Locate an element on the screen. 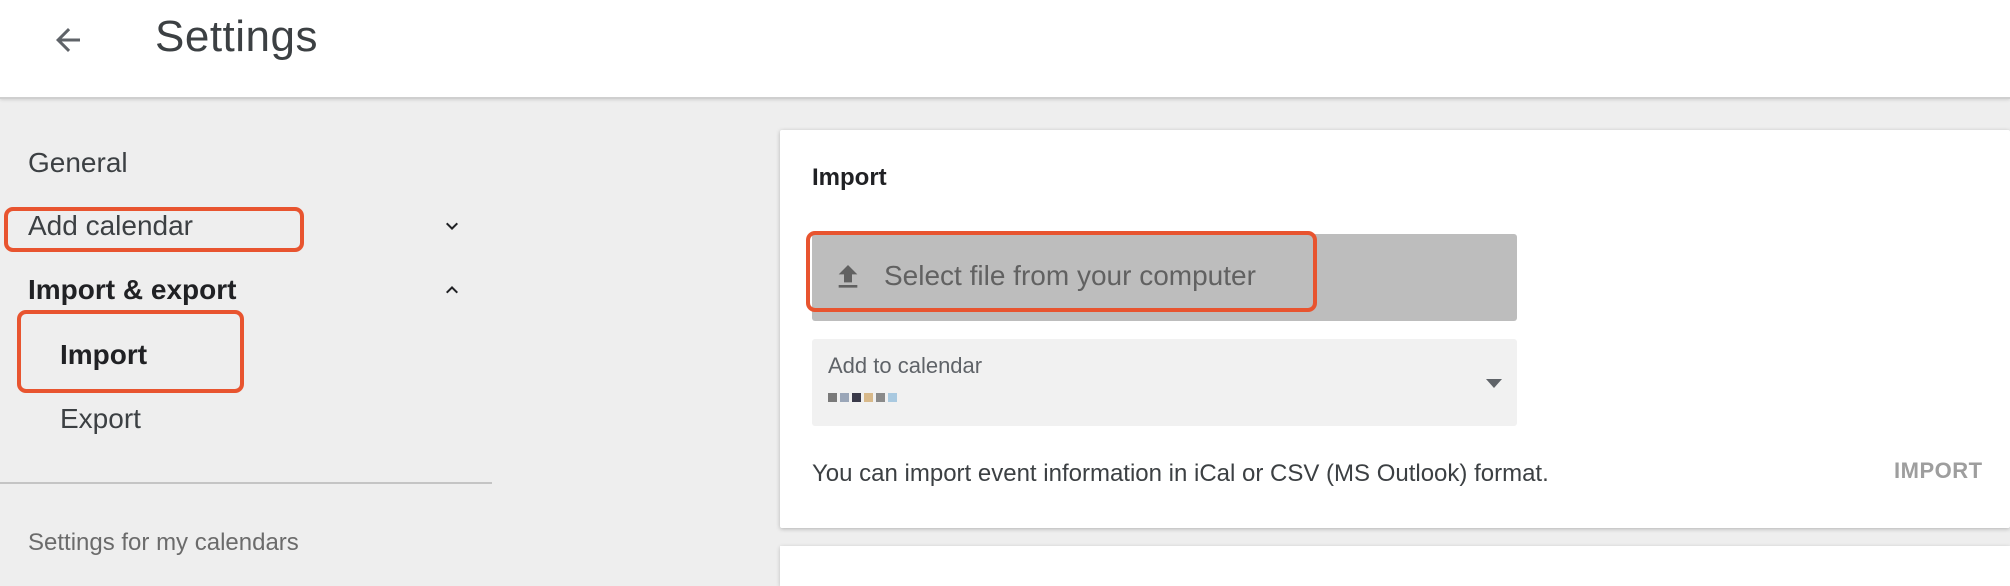 The width and height of the screenshot is (2010, 586). sidebar-item-import: Import is located at coordinates (103, 355).